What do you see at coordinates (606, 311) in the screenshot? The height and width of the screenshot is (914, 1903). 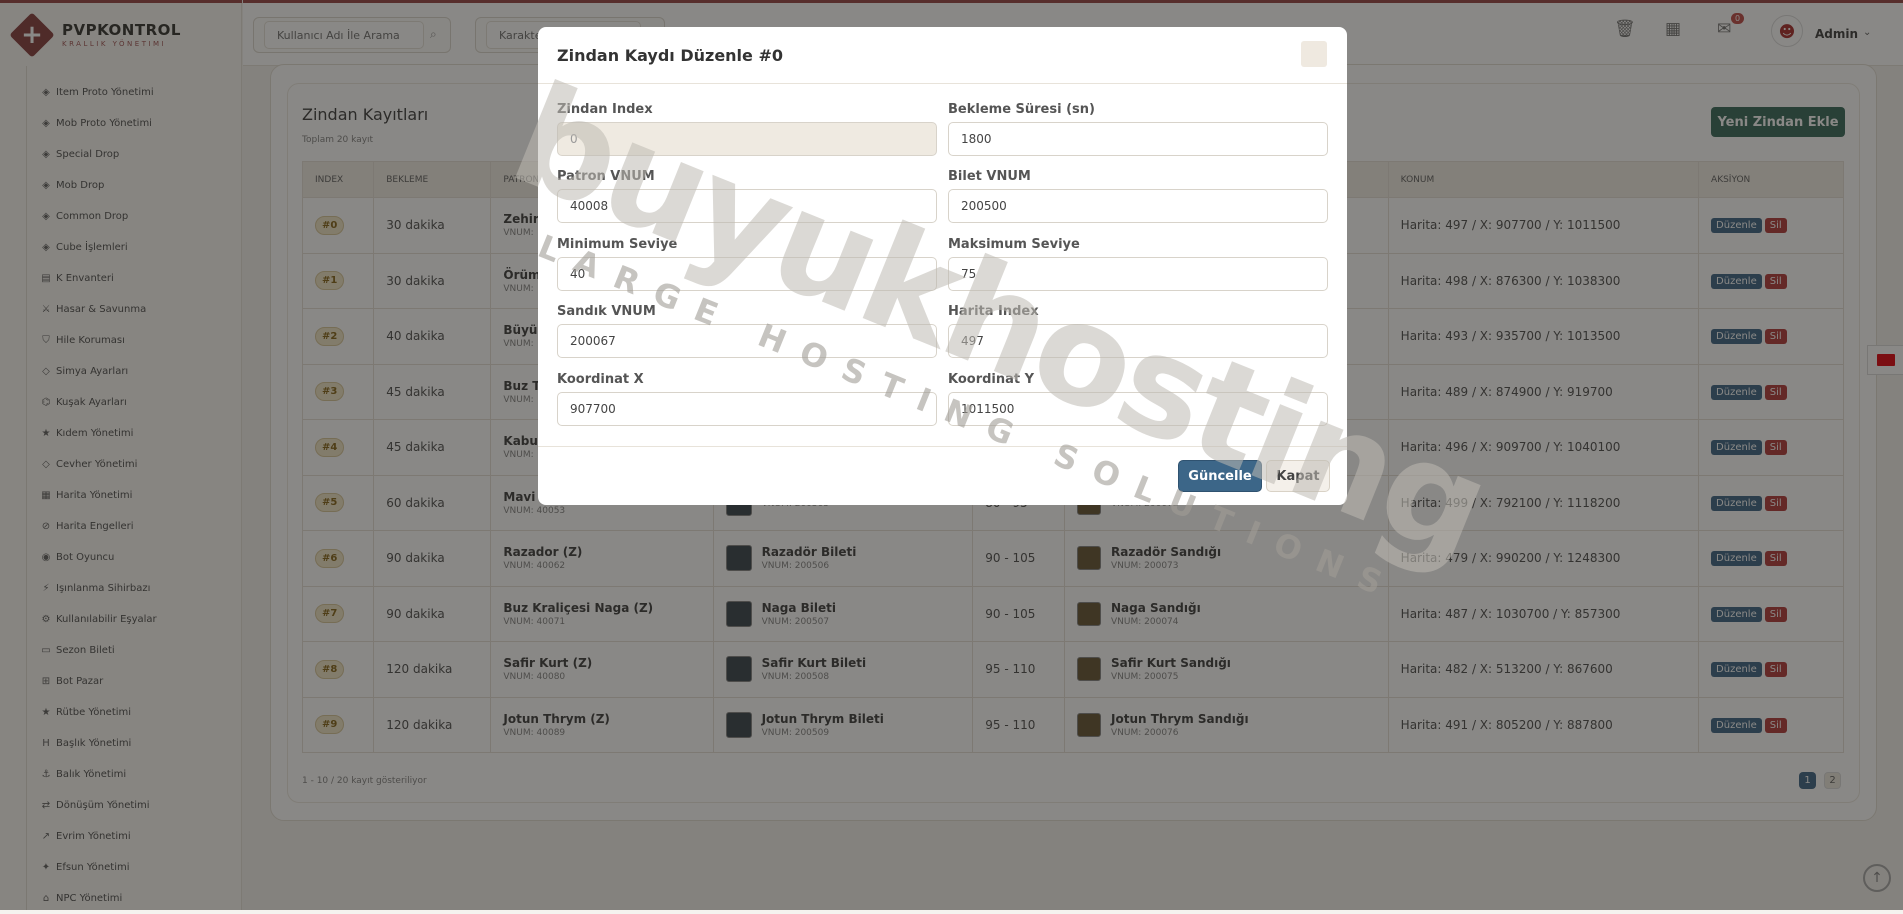 I see `chest-vnum-label: Sandık VNUM` at bounding box center [606, 311].